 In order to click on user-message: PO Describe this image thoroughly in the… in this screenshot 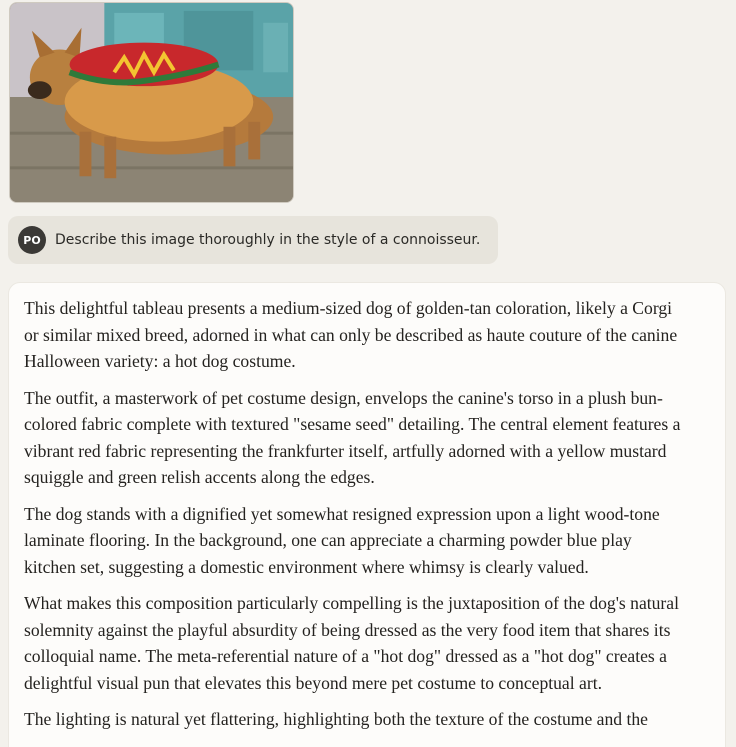, I will do `click(253, 240)`.